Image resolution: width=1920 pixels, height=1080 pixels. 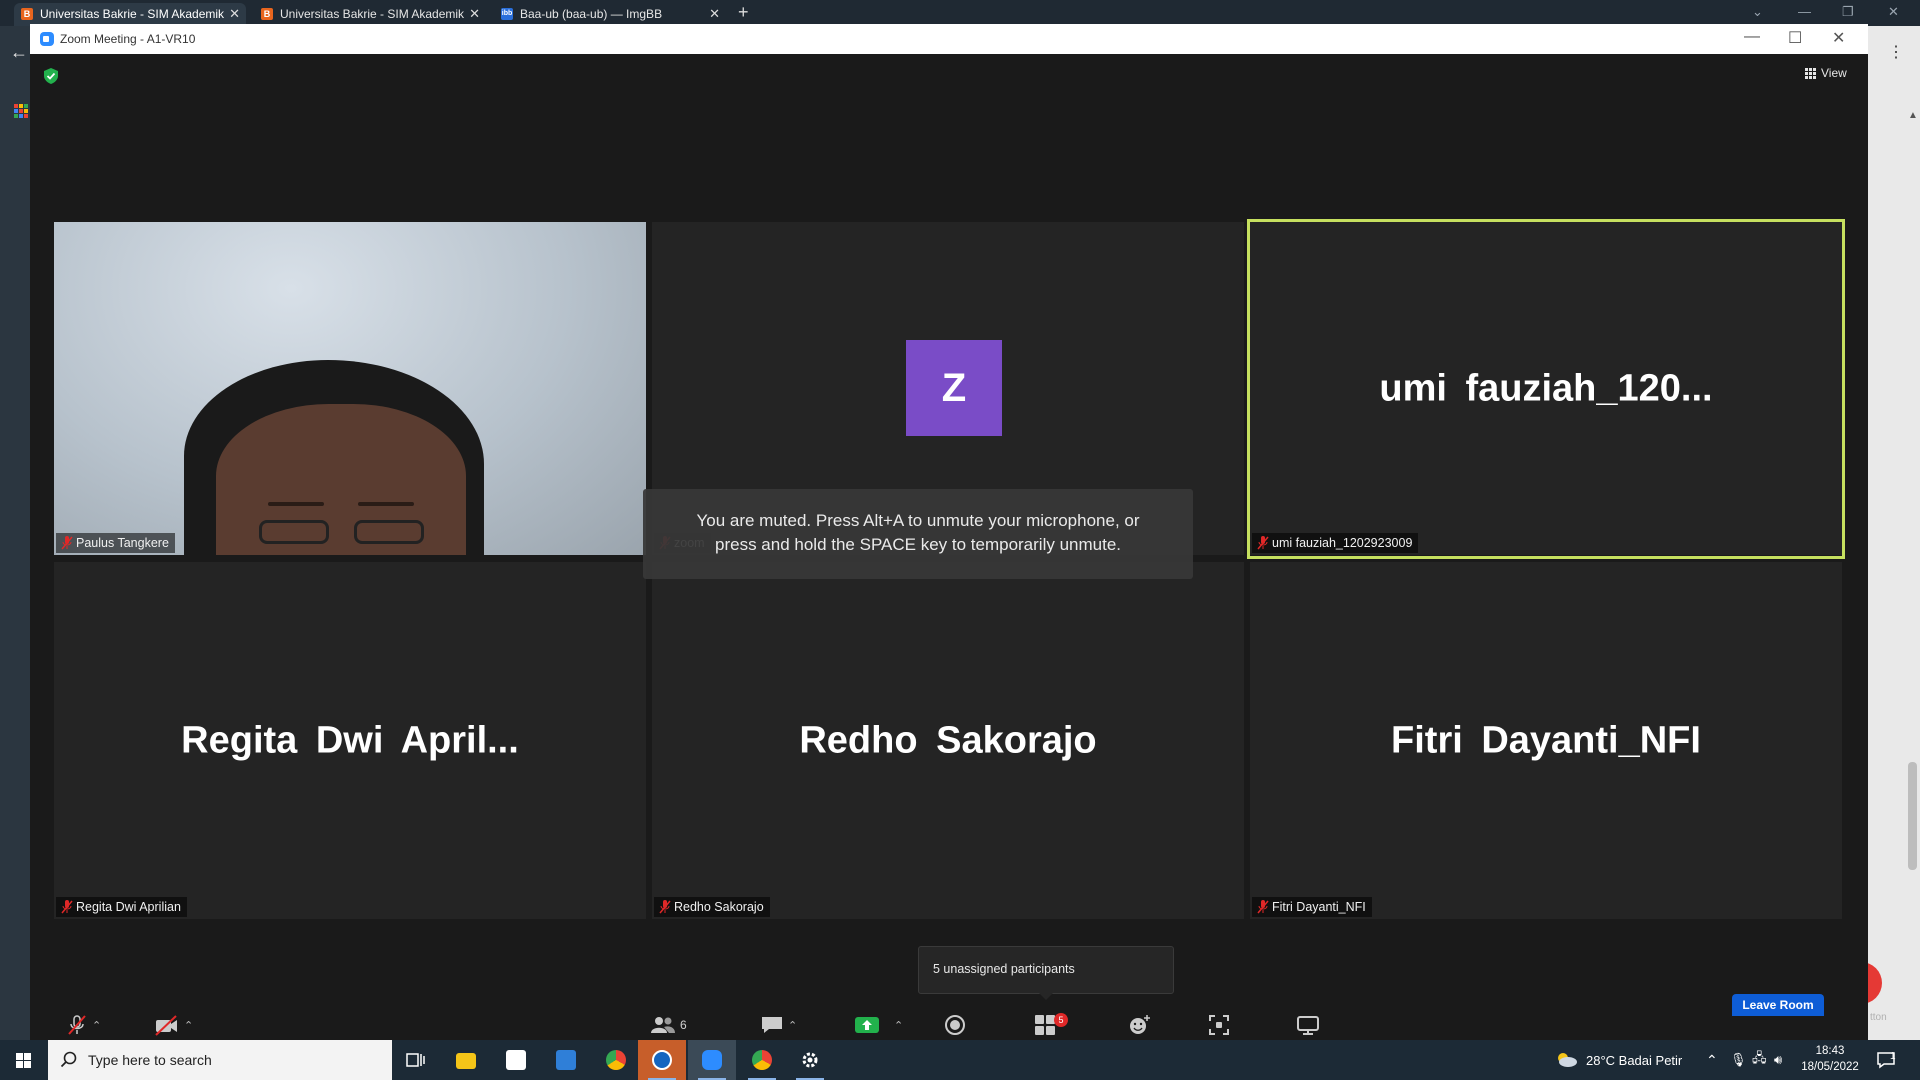 I want to click on record-icon, so click(x=955, y=1025).